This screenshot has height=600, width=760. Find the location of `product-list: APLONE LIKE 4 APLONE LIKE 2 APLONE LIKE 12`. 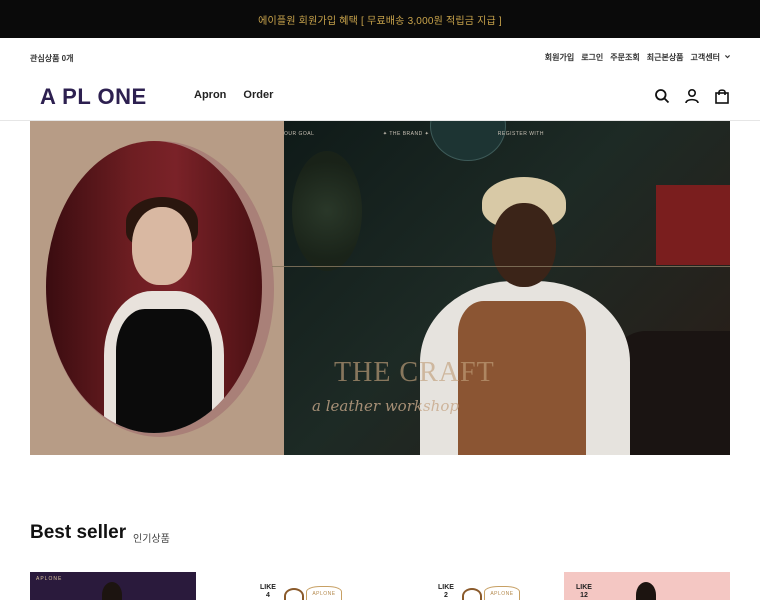

product-list: APLONE LIKE 4 APLONE LIKE 2 APLONE LIKE 12 is located at coordinates (380, 586).